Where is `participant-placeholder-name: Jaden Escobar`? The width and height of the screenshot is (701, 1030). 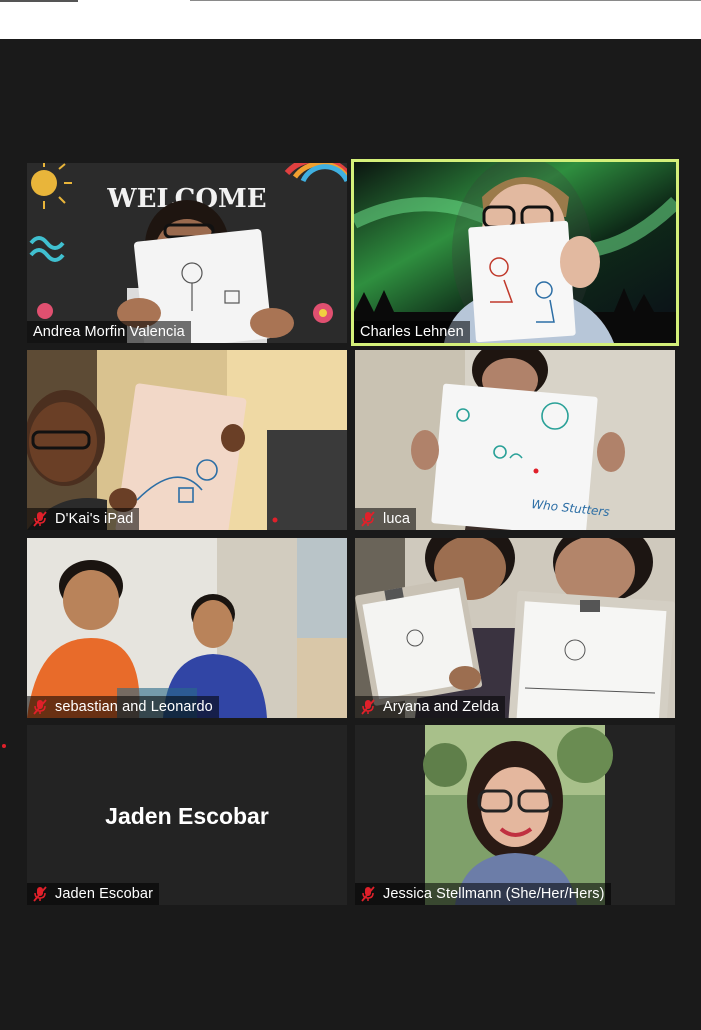
participant-placeholder-name: Jaden Escobar is located at coordinates (187, 816).